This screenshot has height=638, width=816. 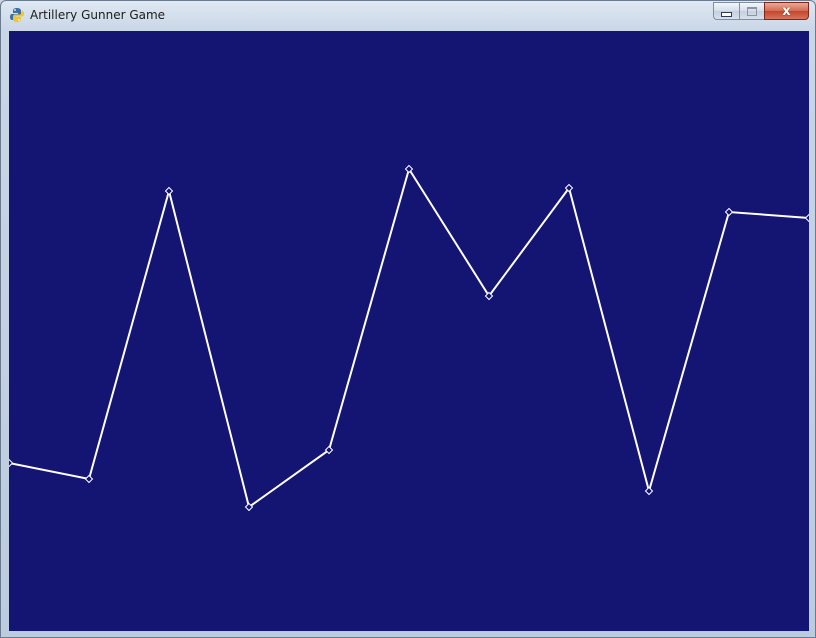 I want to click on window-title: Artillery Gunner Game, so click(x=98, y=15).